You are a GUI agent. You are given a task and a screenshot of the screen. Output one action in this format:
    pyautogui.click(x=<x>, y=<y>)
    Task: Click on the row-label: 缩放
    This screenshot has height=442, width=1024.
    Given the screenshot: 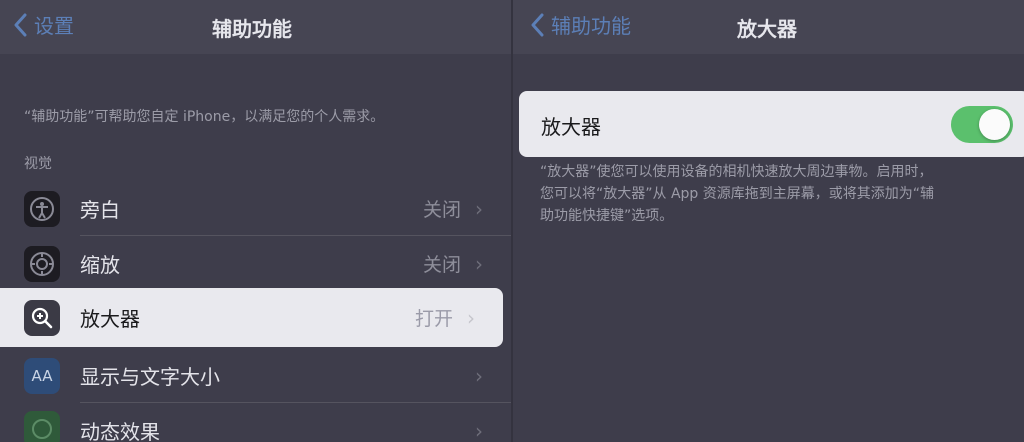 What is the action you would take?
    pyautogui.click(x=100, y=265)
    